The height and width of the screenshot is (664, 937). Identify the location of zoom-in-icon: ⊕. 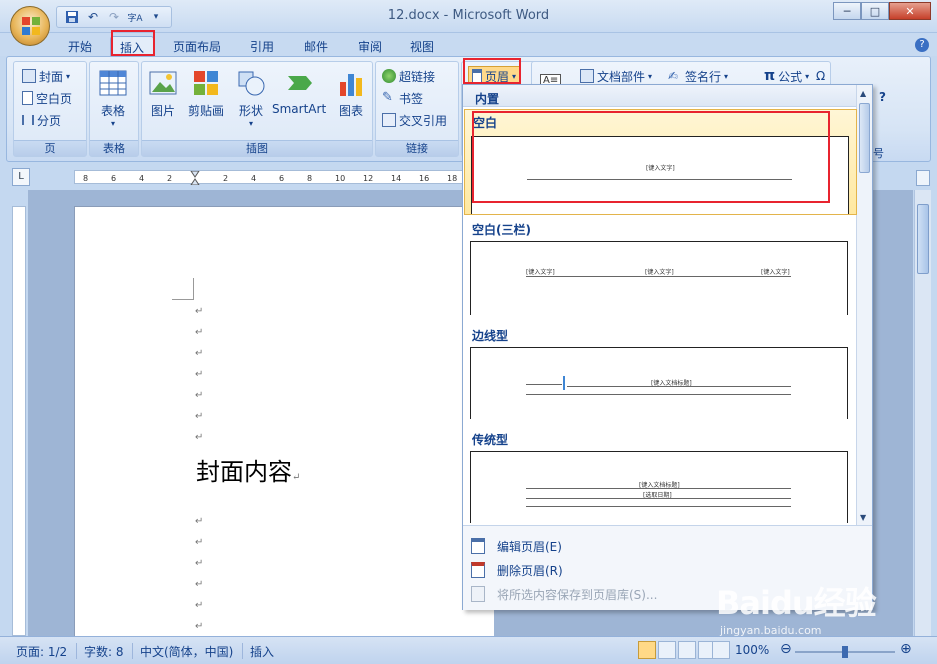
(906, 649).